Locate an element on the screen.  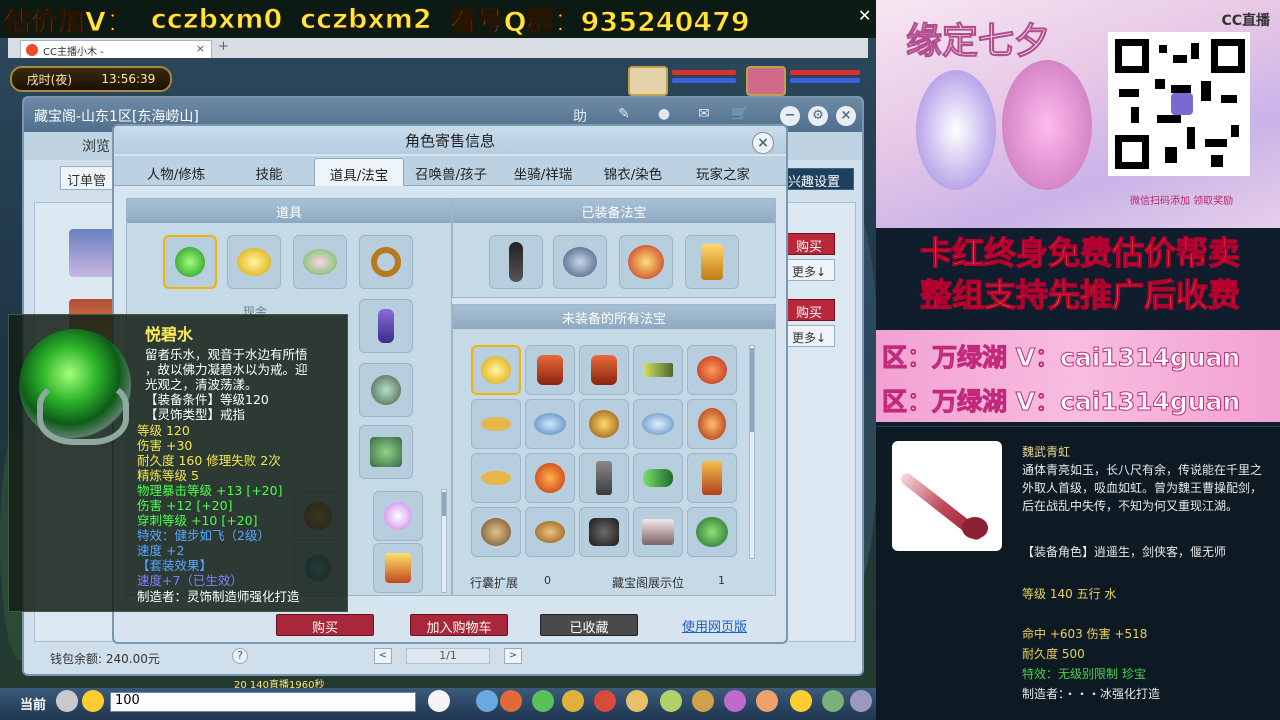
item-slot-ring is located at coordinates (190, 262).